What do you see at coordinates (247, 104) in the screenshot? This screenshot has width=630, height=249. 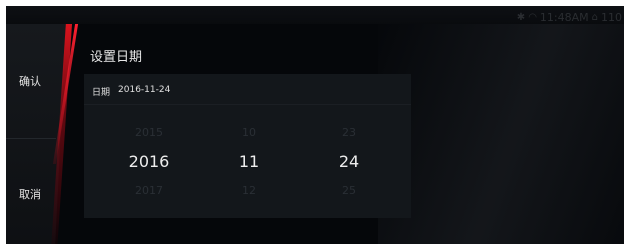 I see `panel-divider` at bounding box center [247, 104].